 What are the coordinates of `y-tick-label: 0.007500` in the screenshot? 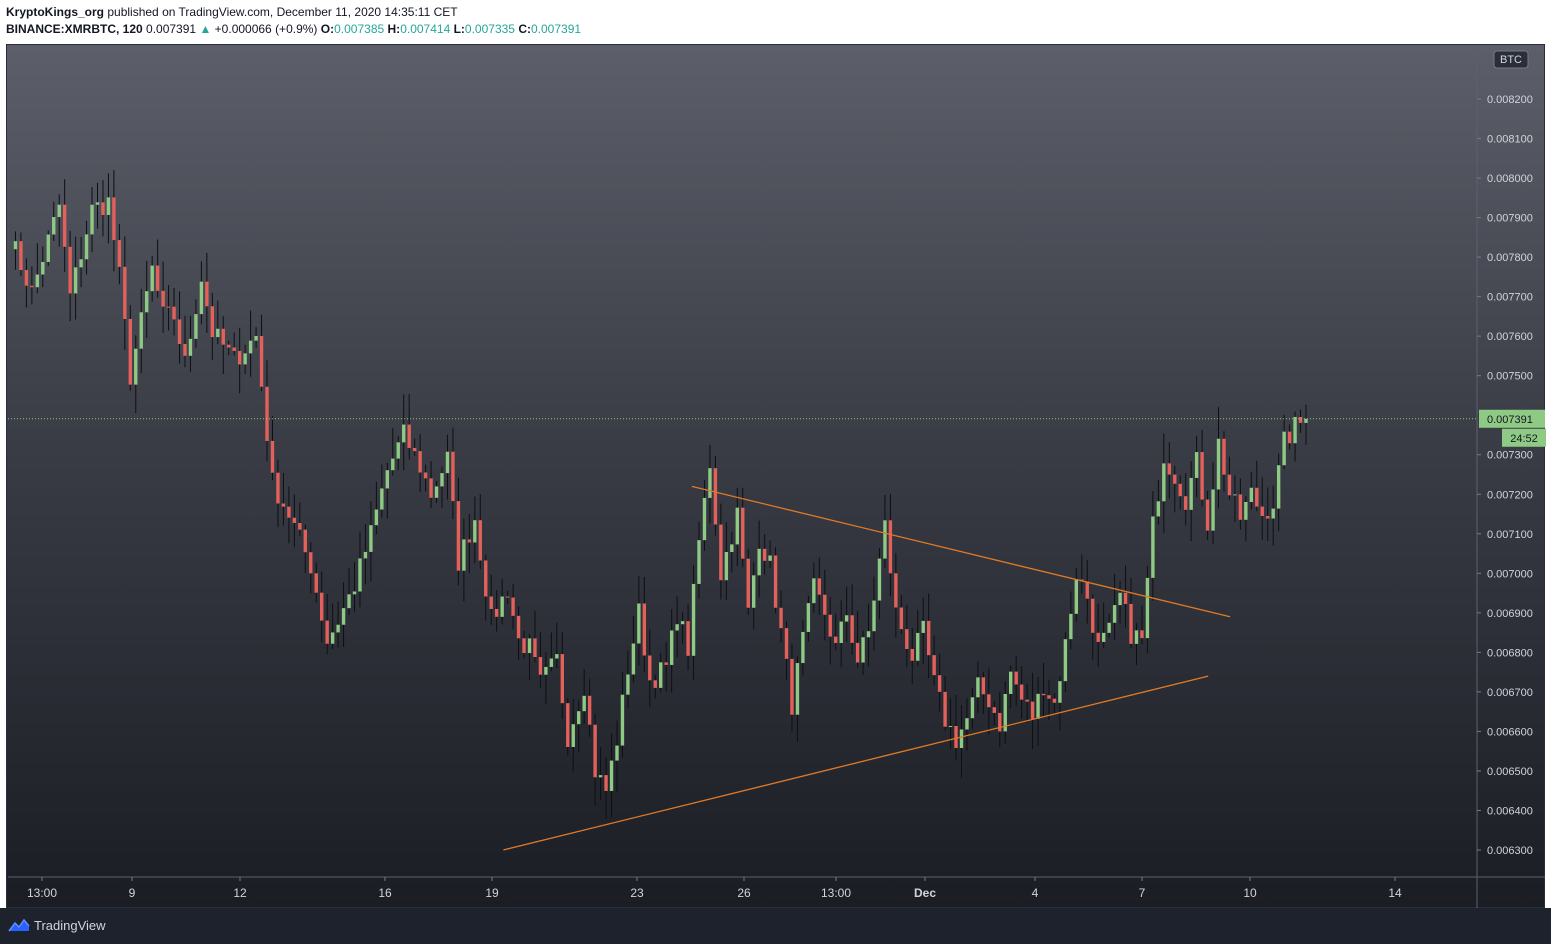 It's located at (1510, 377).